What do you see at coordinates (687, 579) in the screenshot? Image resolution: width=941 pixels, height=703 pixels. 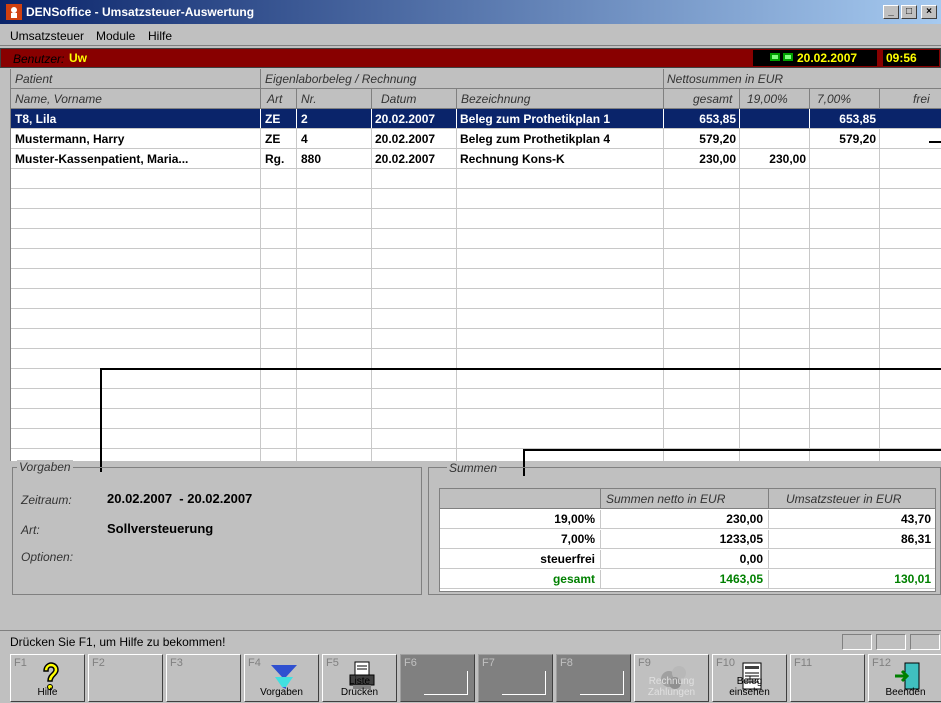 I see `summen-row: gesamt 1463,05 130,01` at bounding box center [687, 579].